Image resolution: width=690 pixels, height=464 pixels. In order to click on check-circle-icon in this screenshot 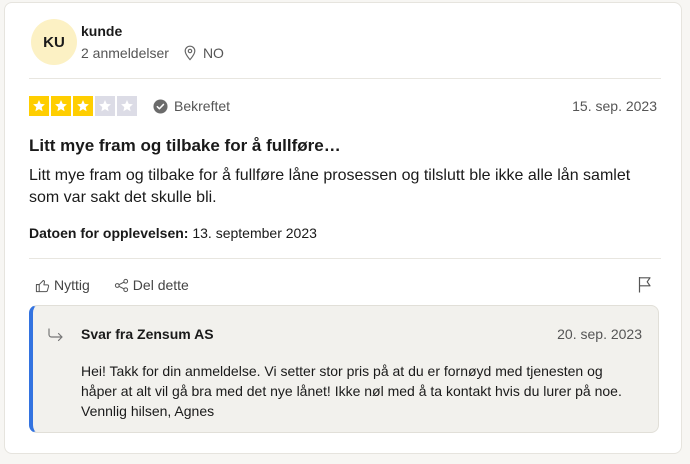, I will do `click(160, 106)`.